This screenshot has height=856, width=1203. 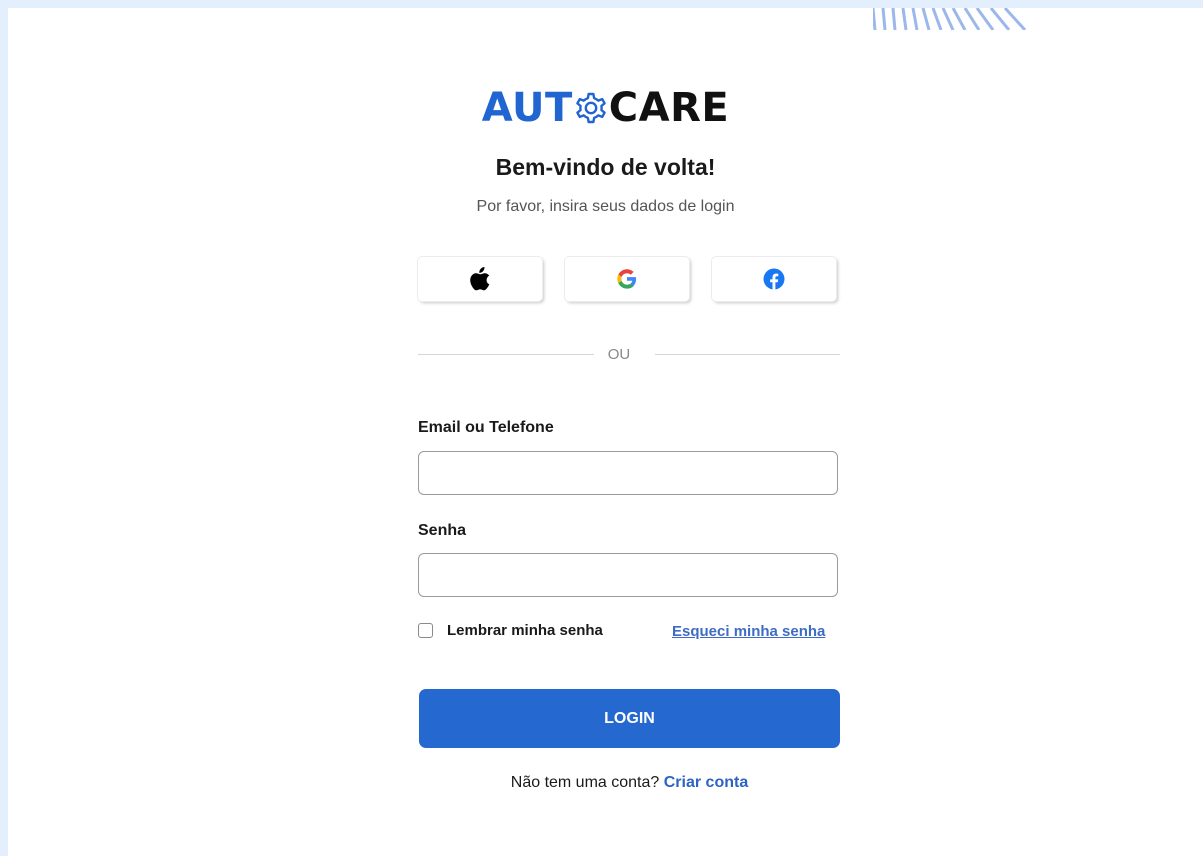 I want to click on password-field, so click(x=628, y=575).